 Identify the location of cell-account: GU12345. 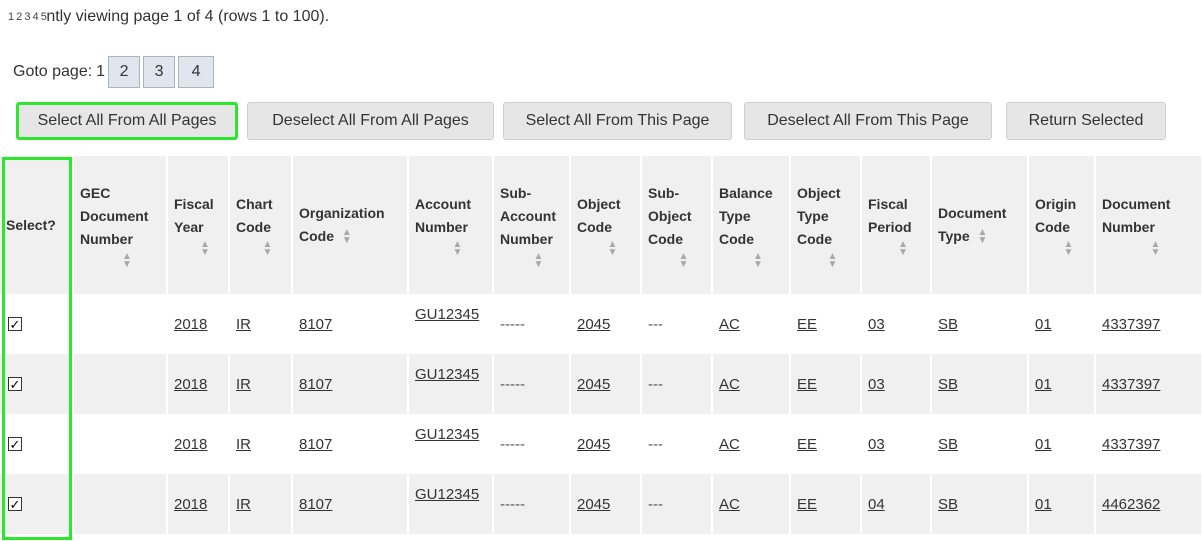
(451, 504).